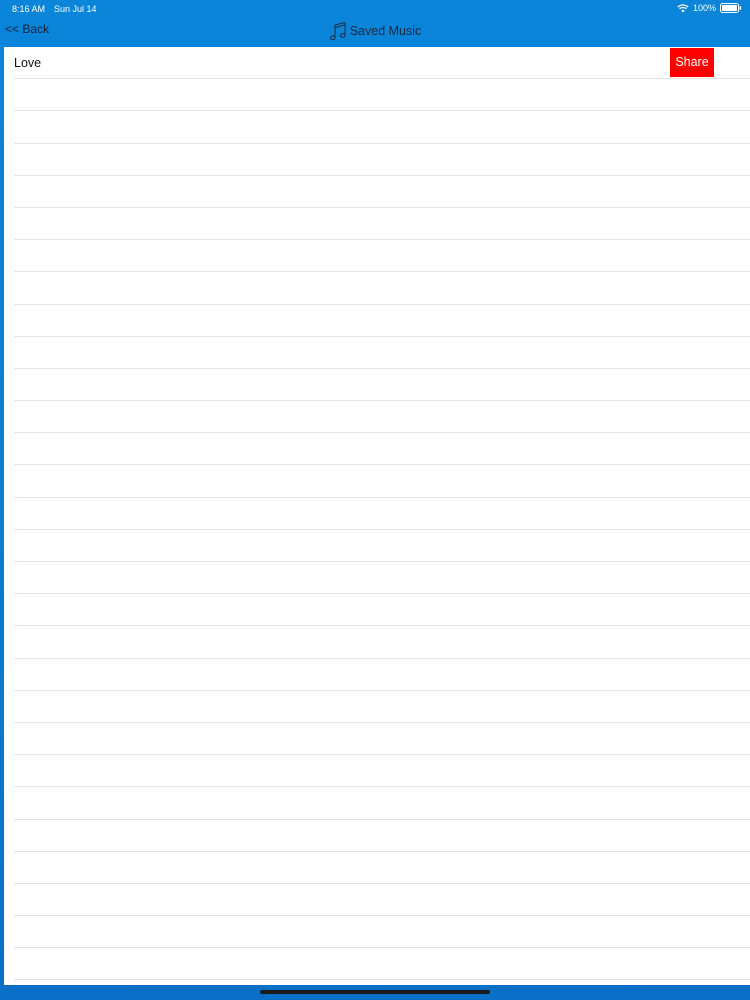 This screenshot has width=750, height=1000. Describe the element at coordinates (29, 9) in the screenshot. I see `status-time: 8:16 AM` at that location.